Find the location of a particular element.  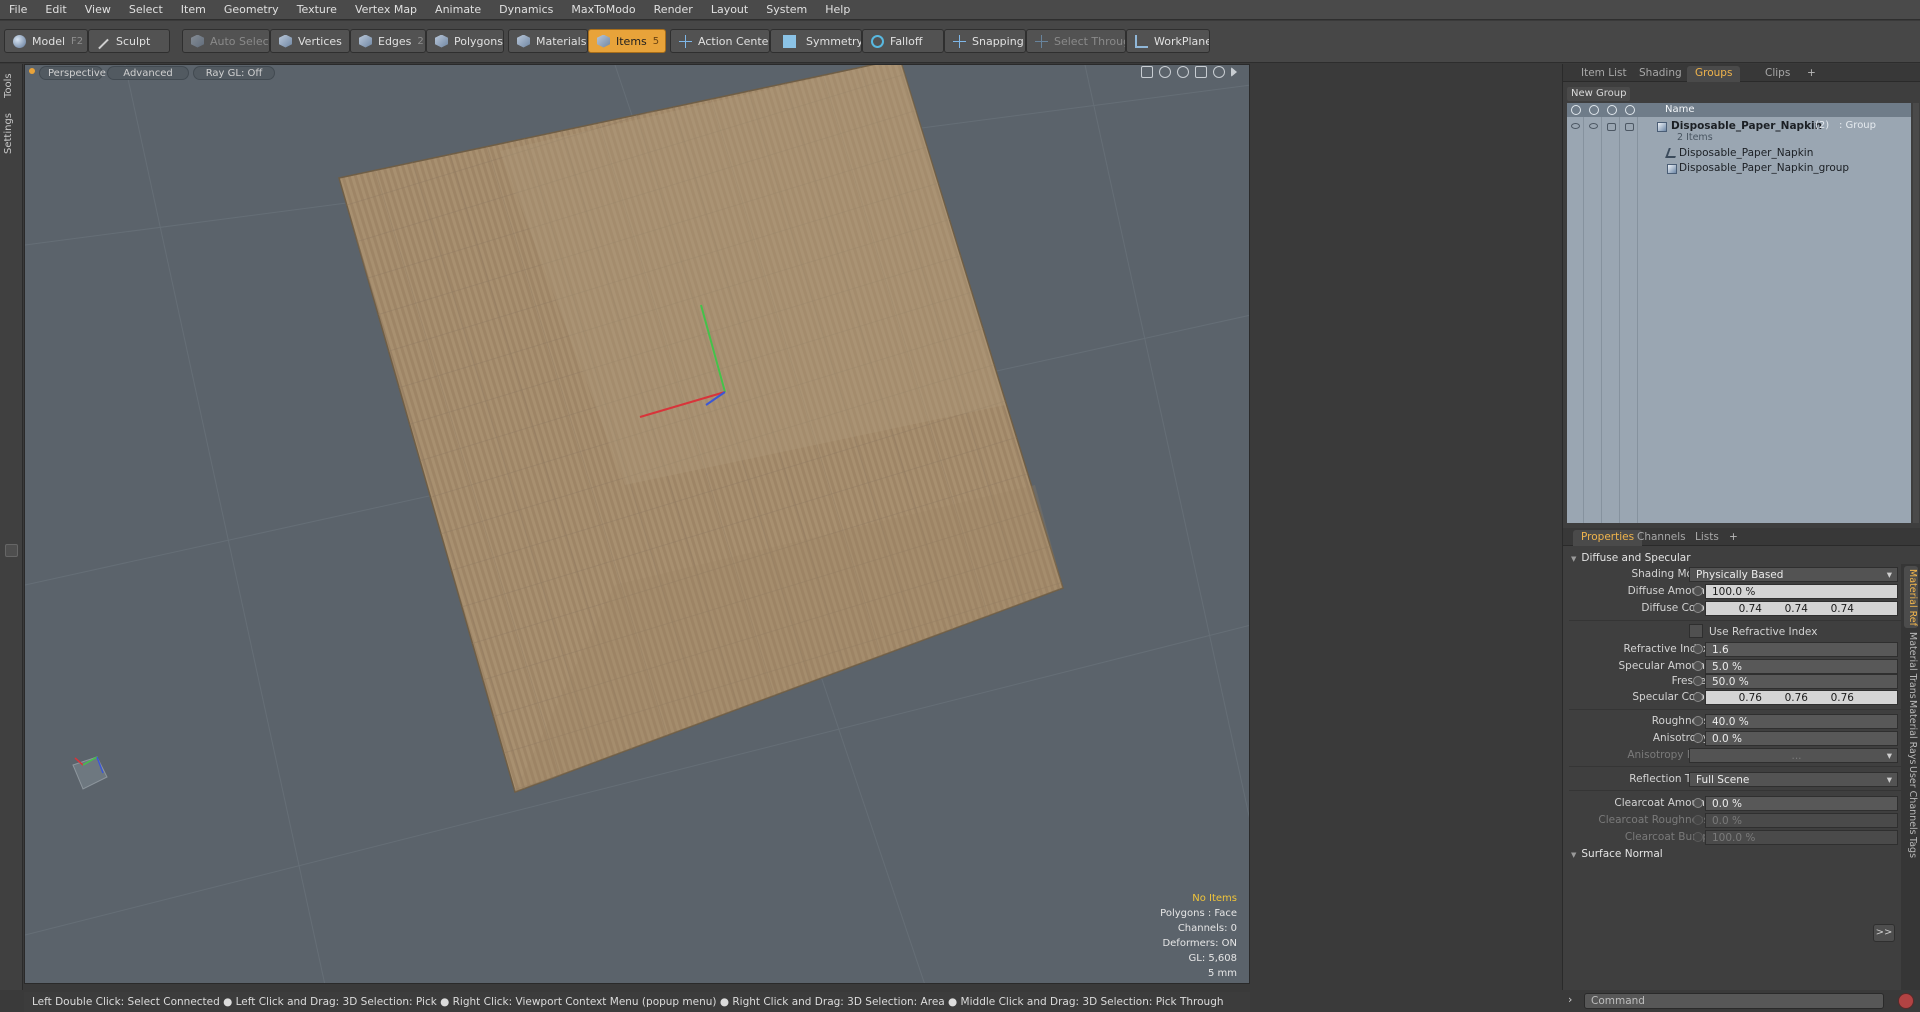

model-mode-button: Model F2 is located at coordinates (46, 41).